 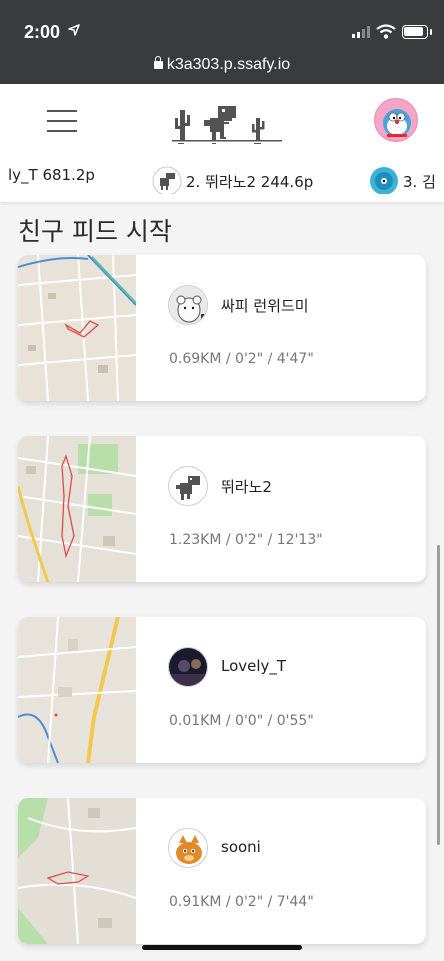 I want to click on feed-card: 싸피 런위드미 0.69KM / 0'2" / 4'47", so click(x=222, y=328).